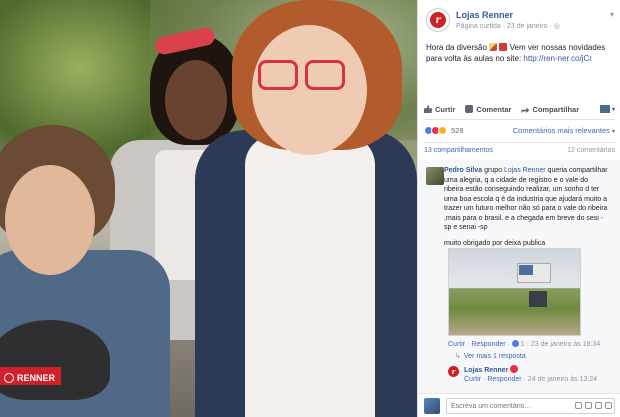  What do you see at coordinates (493, 47) in the screenshot?
I see `pencil-emoji-icon` at bounding box center [493, 47].